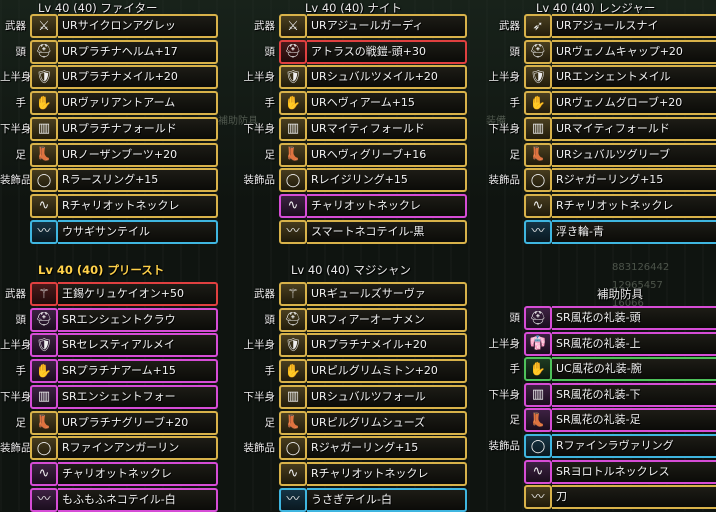  I want to click on item-name: Rファインアンガーリン, so click(138, 448).